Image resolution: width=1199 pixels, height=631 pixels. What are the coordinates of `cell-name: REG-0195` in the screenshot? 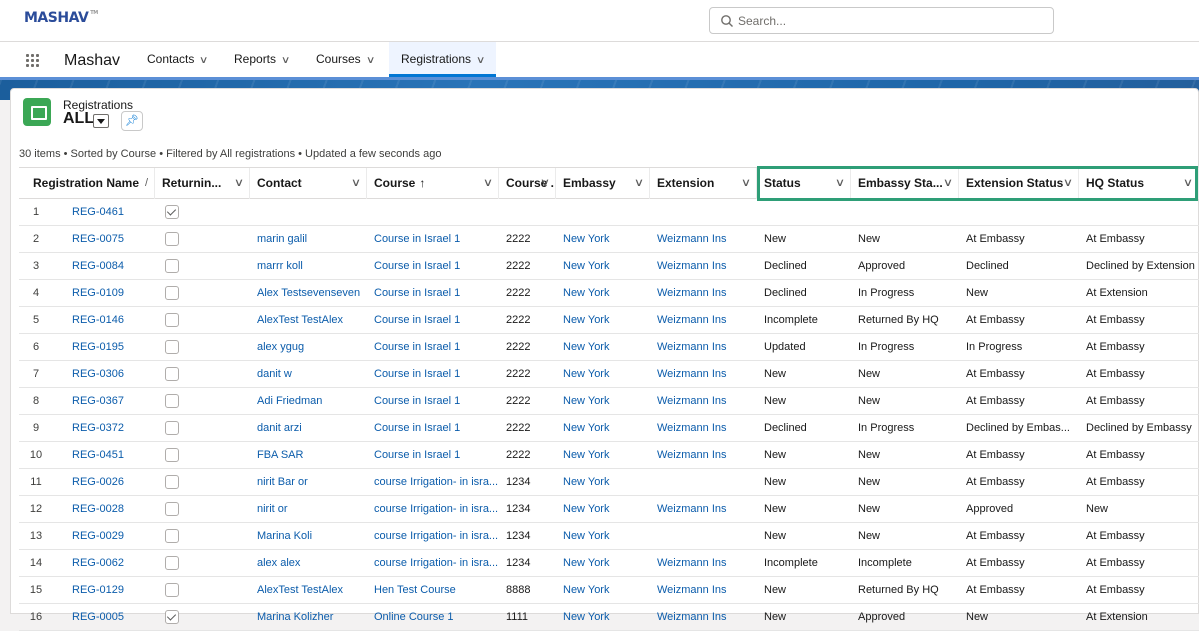 It's located at (110, 347).